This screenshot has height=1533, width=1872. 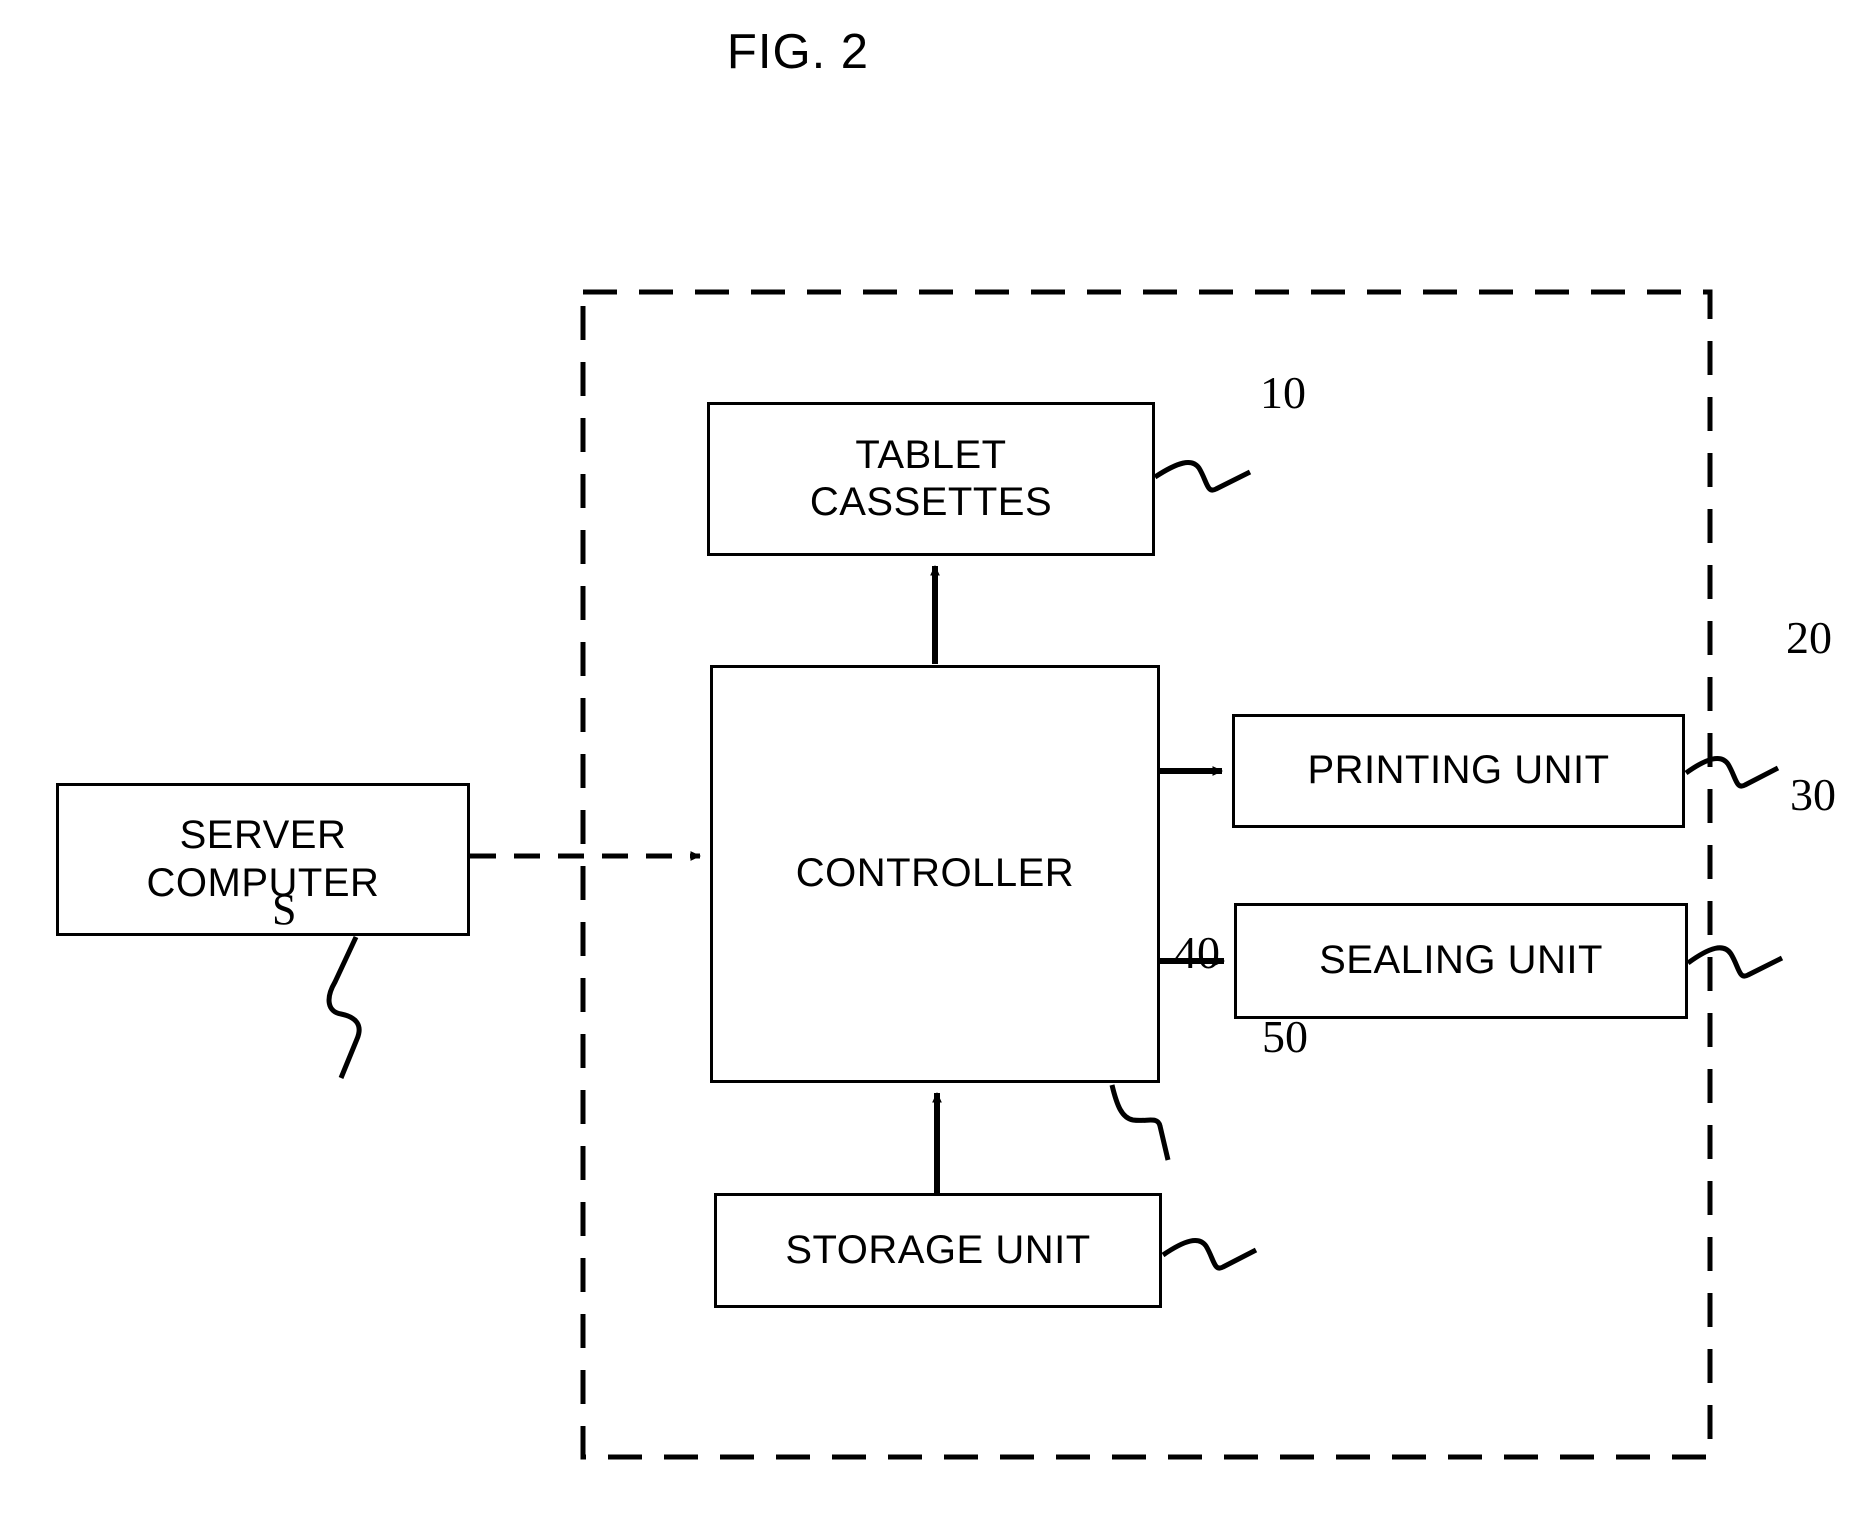 What do you see at coordinates (1458, 771) in the screenshot?
I see `block-printing-unit: PRINTING UNIT` at bounding box center [1458, 771].